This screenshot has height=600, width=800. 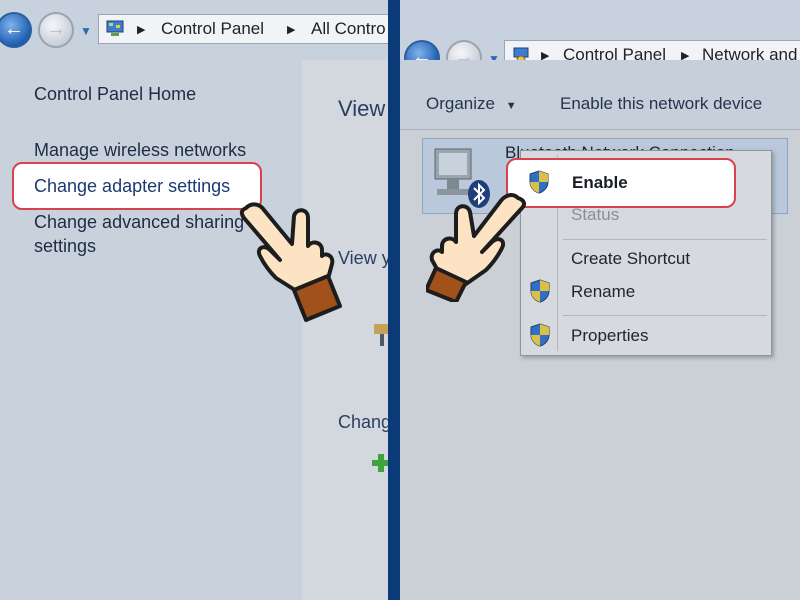 I want to click on menu-item-rename: Rename, so click(x=603, y=292).